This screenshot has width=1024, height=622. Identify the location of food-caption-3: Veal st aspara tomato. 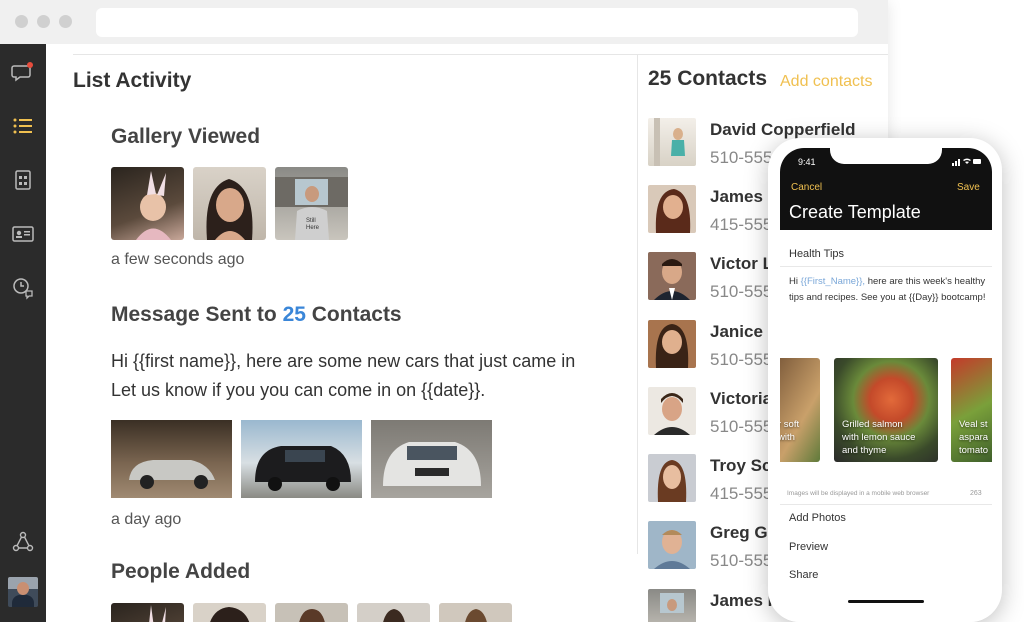
(974, 437).